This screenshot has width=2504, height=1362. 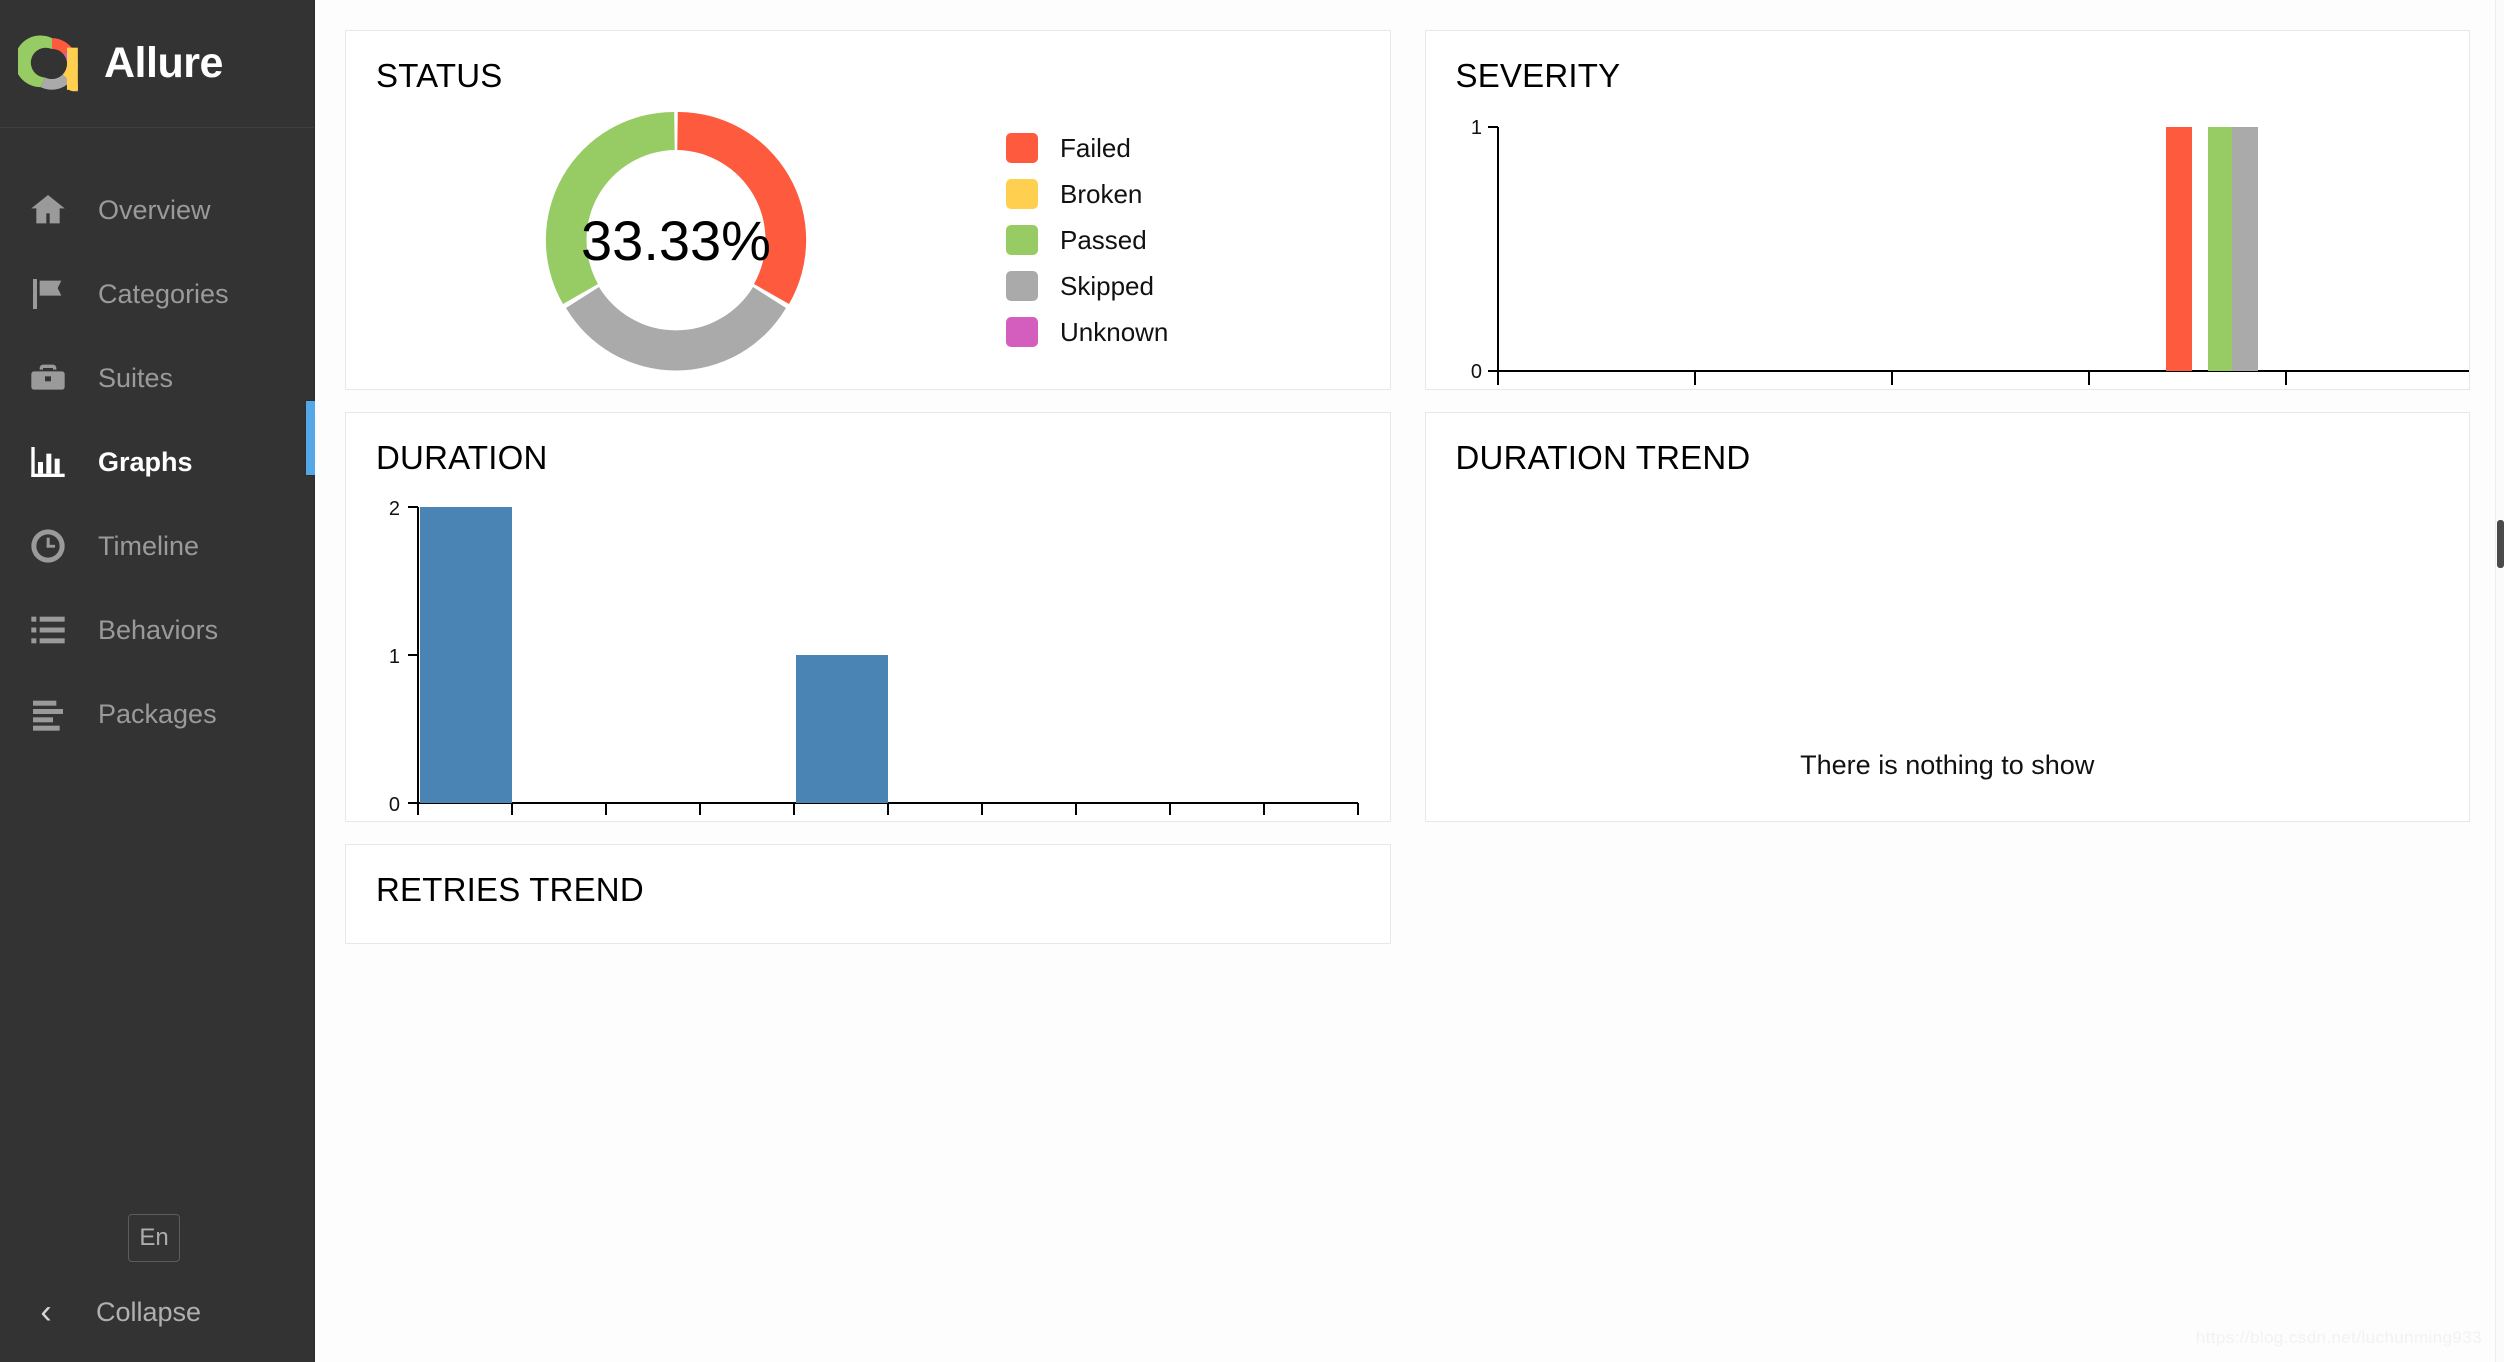 I want to click on legend-label: Failed, so click(x=1095, y=147).